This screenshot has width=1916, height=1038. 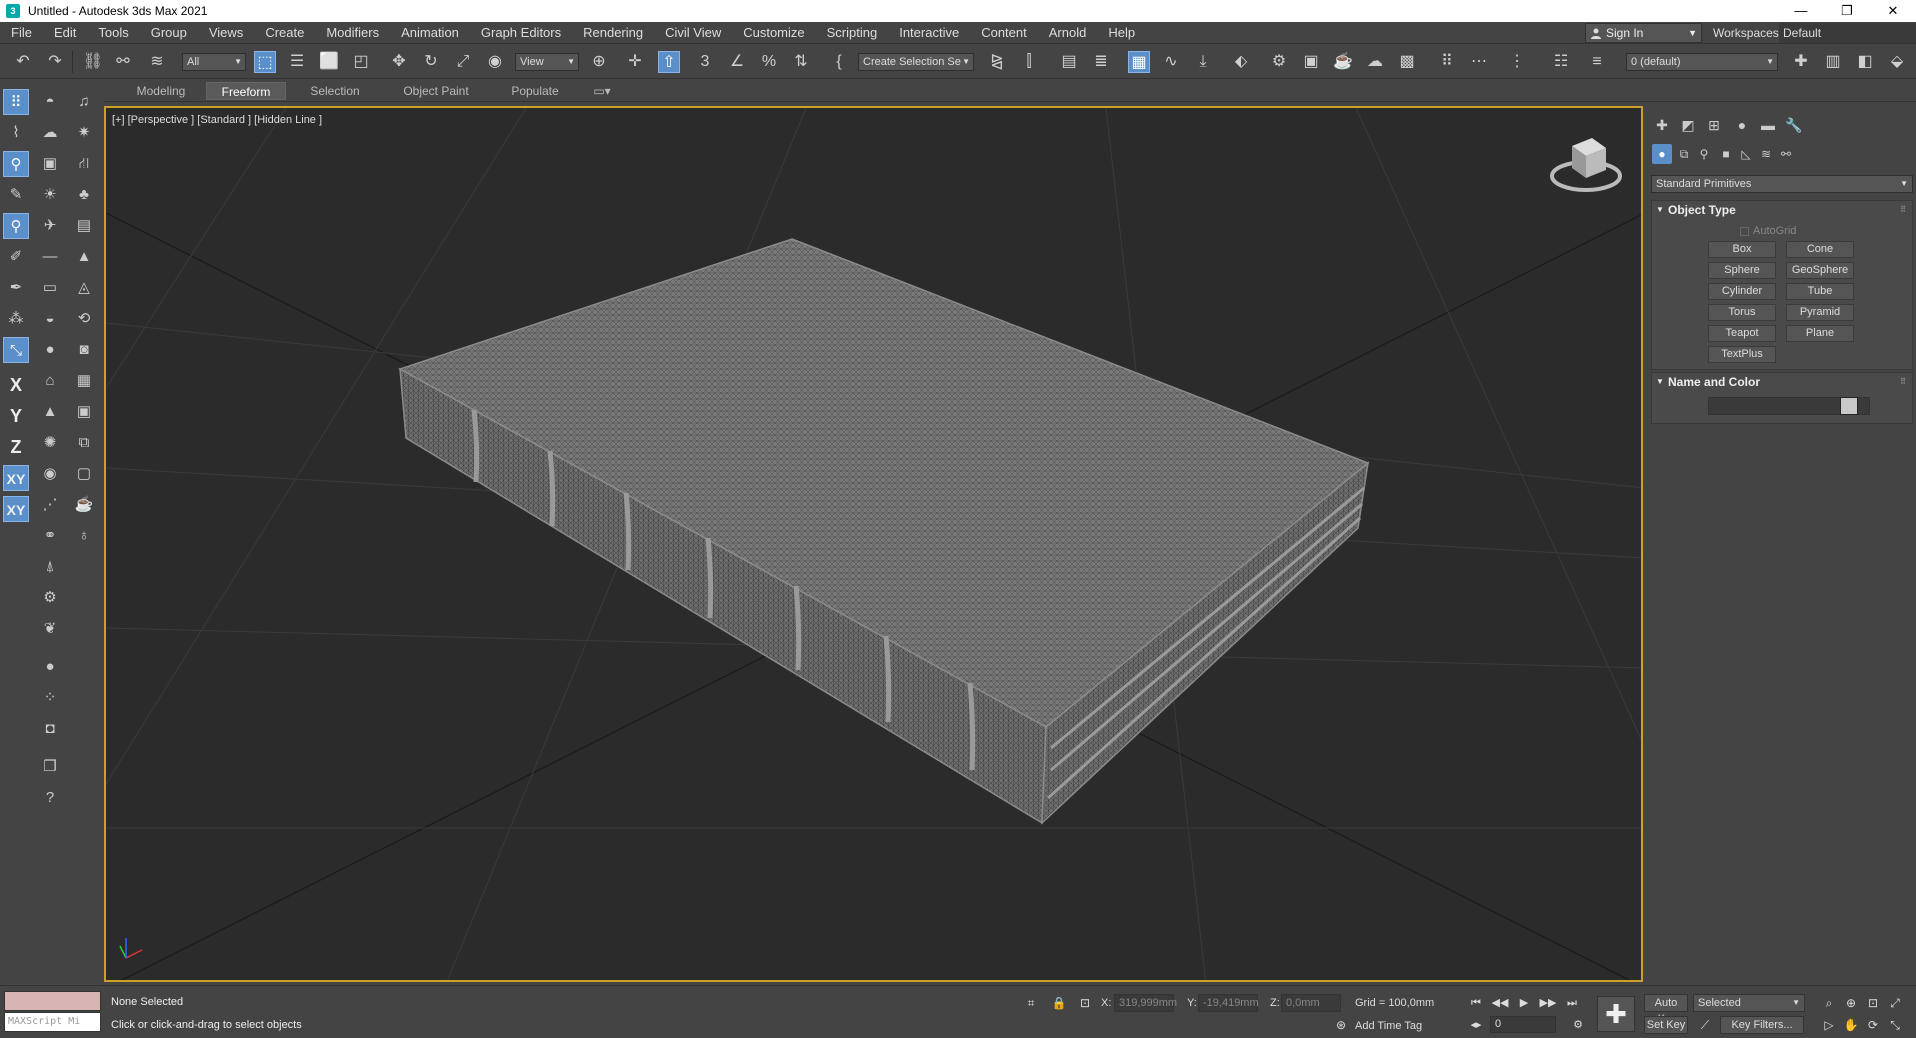 What do you see at coordinates (1407, 62) in the screenshot?
I see `render-gallery-icon: ▩` at bounding box center [1407, 62].